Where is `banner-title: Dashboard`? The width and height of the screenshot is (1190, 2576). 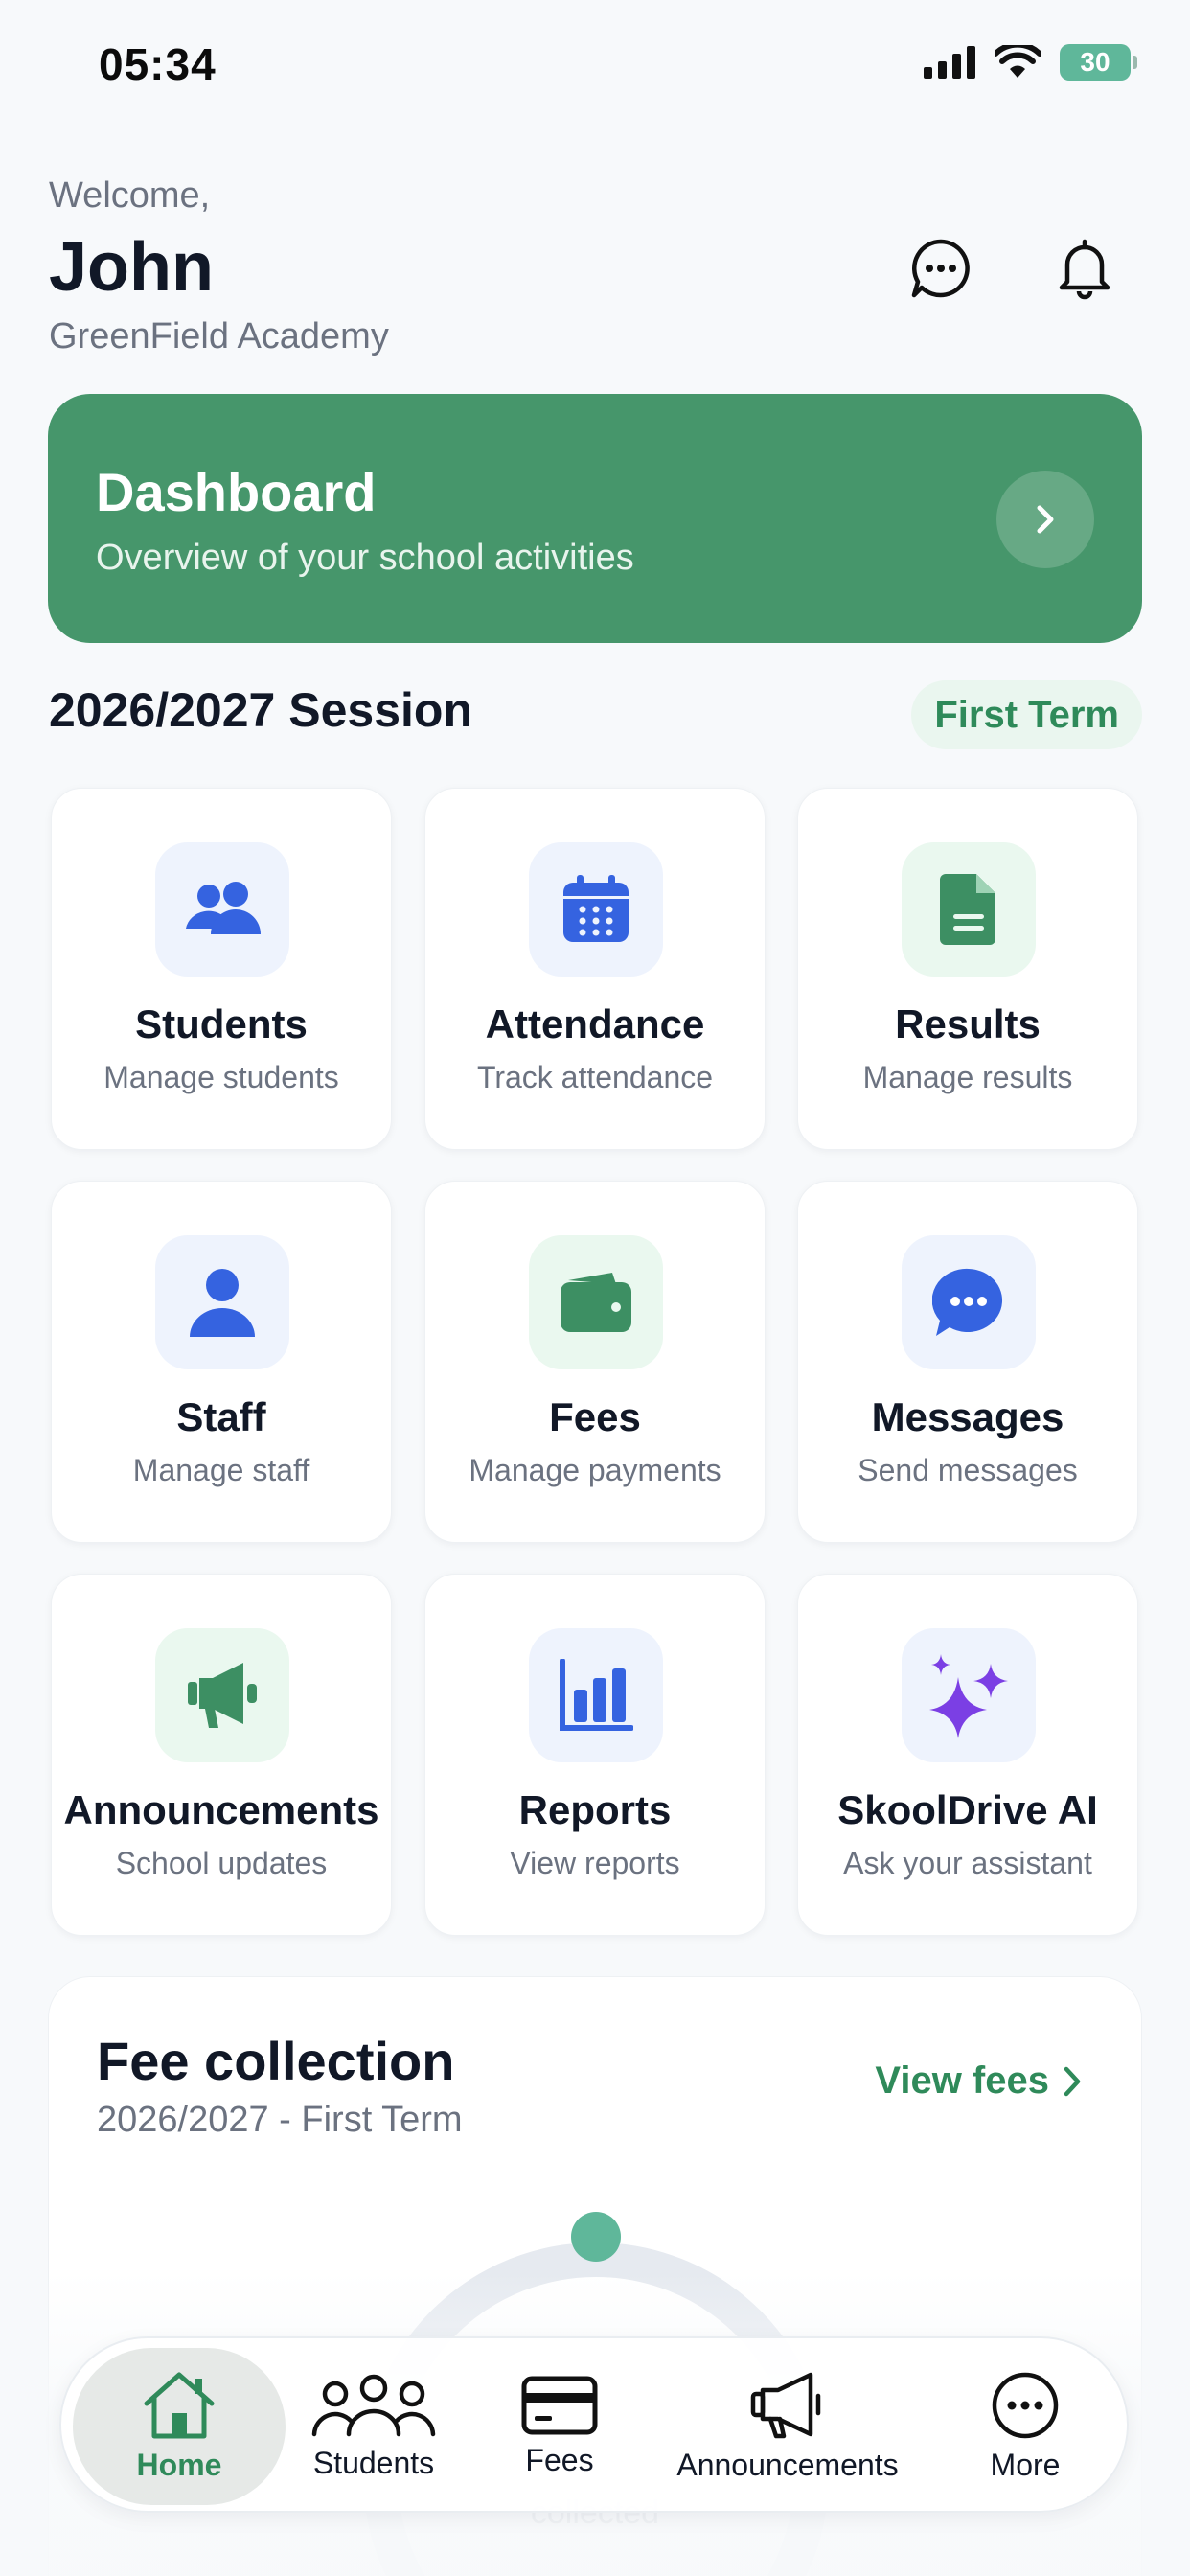
banner-title: Dashboard is located at coordinates (237, 492).